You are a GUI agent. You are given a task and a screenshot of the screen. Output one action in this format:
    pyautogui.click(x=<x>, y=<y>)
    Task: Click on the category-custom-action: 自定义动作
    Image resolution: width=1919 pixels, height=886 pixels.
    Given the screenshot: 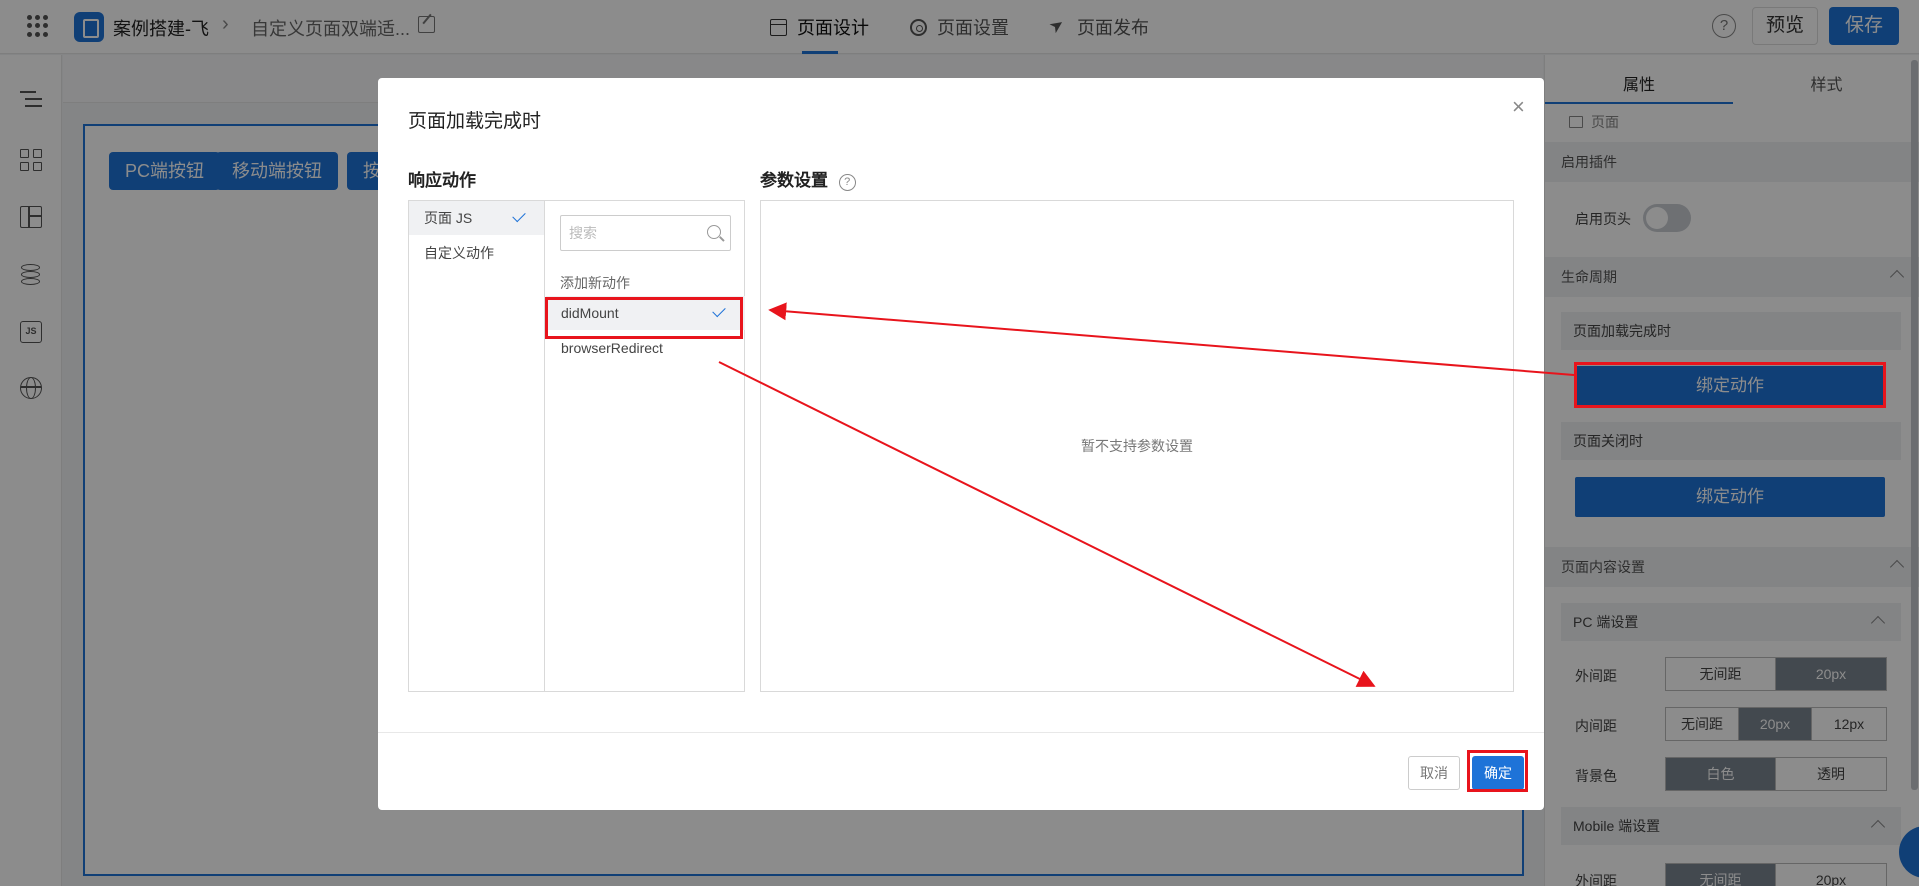 What is the action you would take?
    pyautogui.click(x=476, y=253)
    